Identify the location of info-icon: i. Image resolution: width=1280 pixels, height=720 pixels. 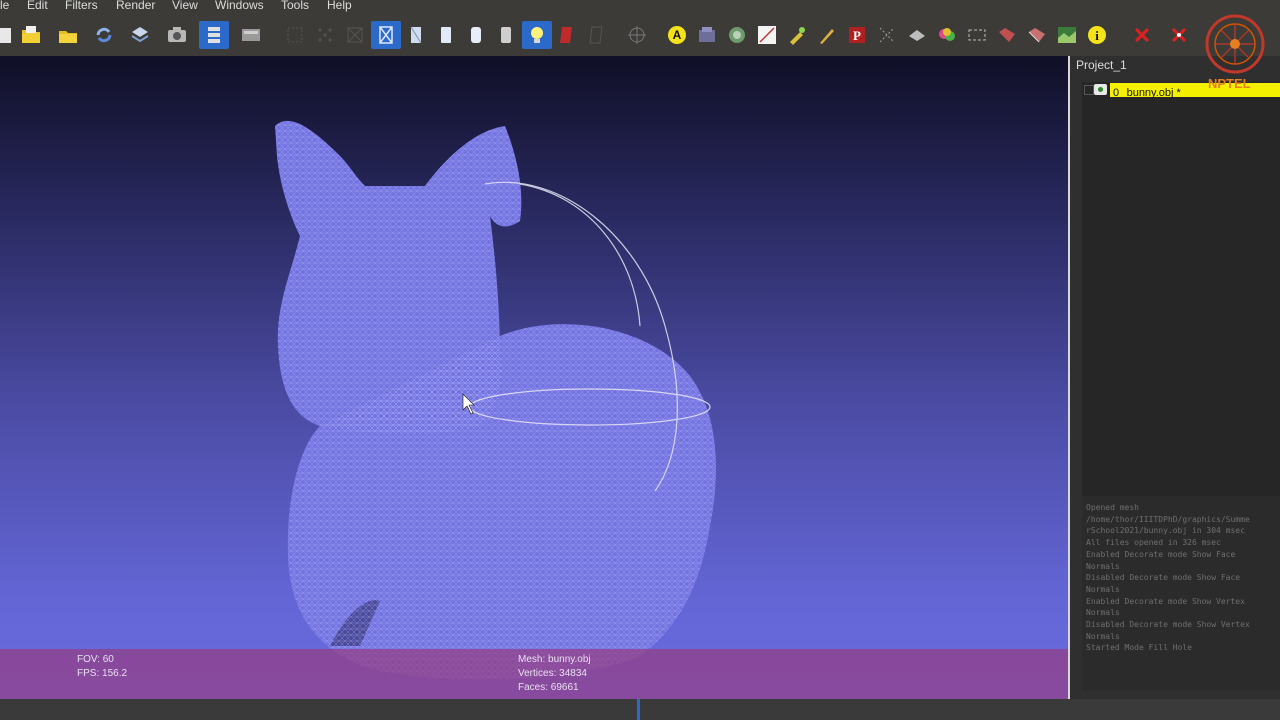
(1097, 35).